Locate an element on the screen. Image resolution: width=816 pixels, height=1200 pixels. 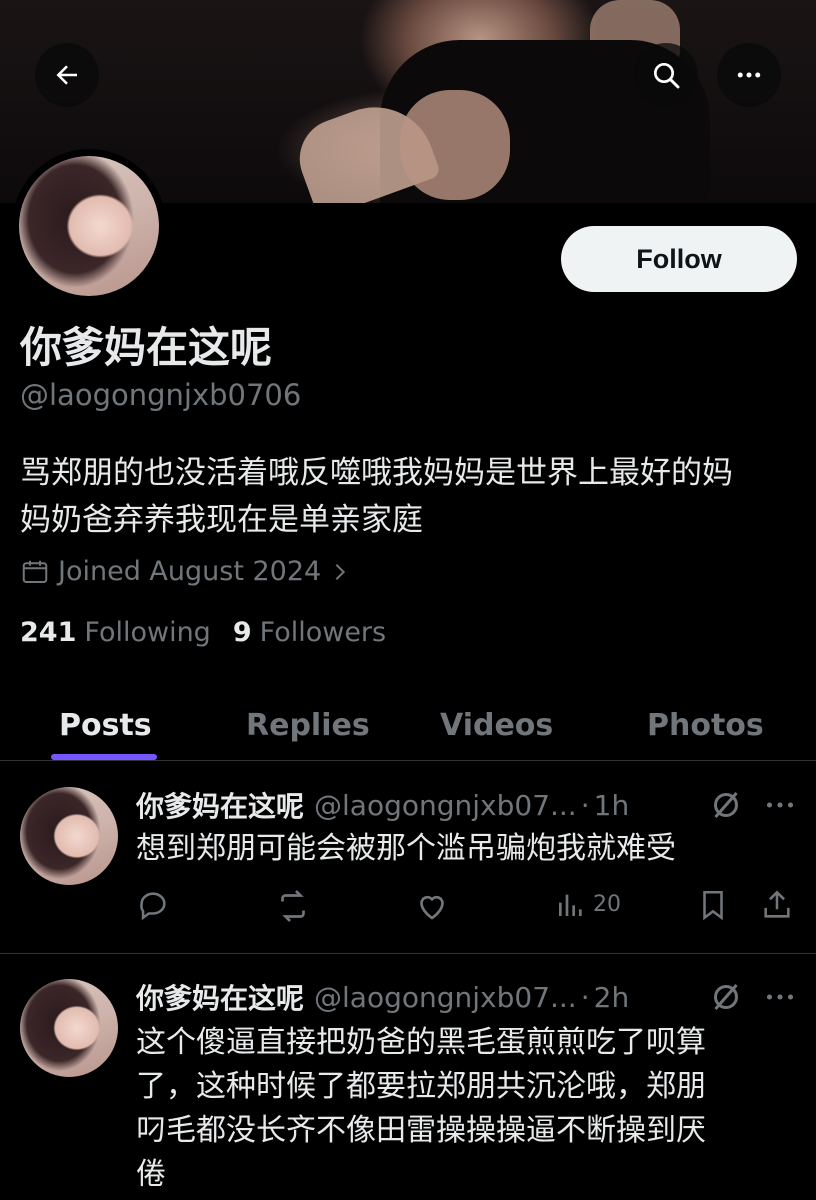
followers-count: 9 is located at coordinates (242, 632).